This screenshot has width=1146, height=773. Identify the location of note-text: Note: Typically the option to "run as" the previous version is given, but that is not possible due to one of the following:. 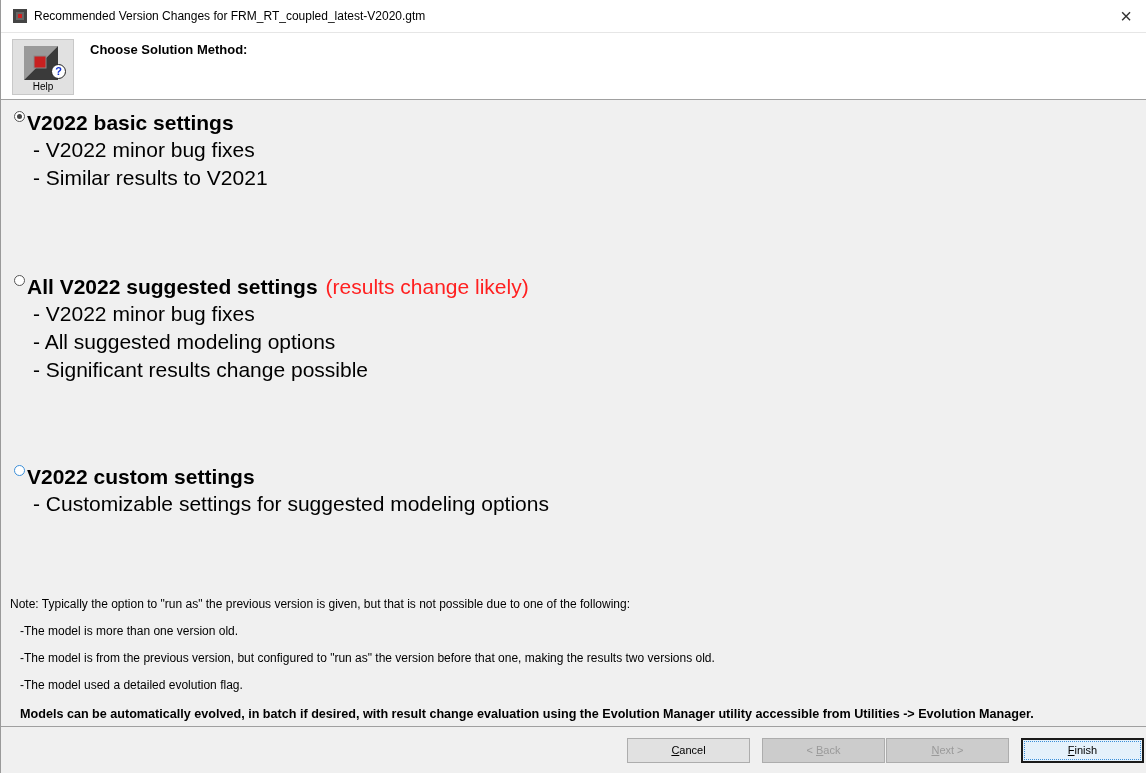
(320, 604).